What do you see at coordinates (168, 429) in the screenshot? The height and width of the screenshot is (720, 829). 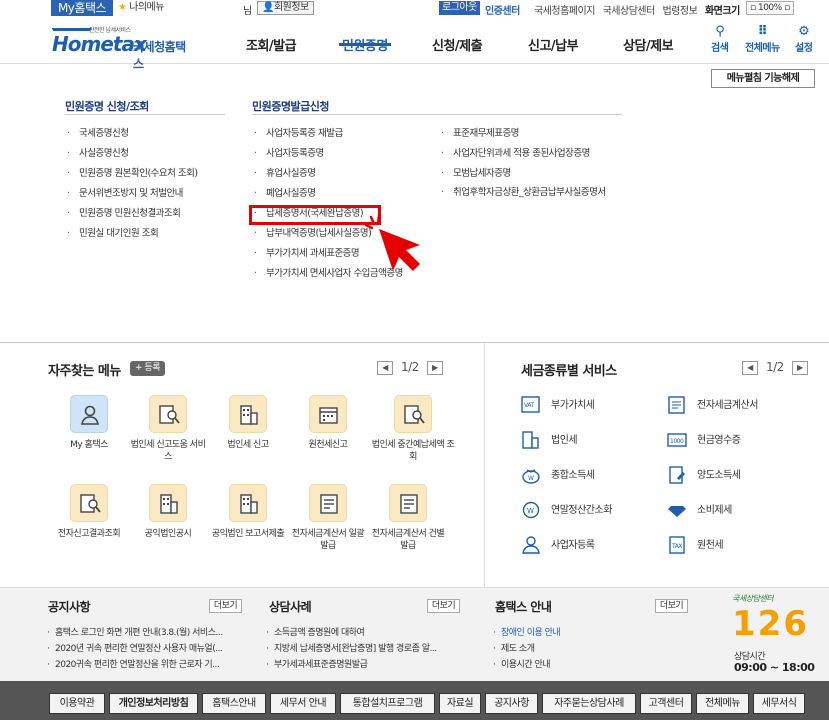 I see `fav-corp-tax-help: 법인세 신고도움 서비스` at bounding box center [168, 429].